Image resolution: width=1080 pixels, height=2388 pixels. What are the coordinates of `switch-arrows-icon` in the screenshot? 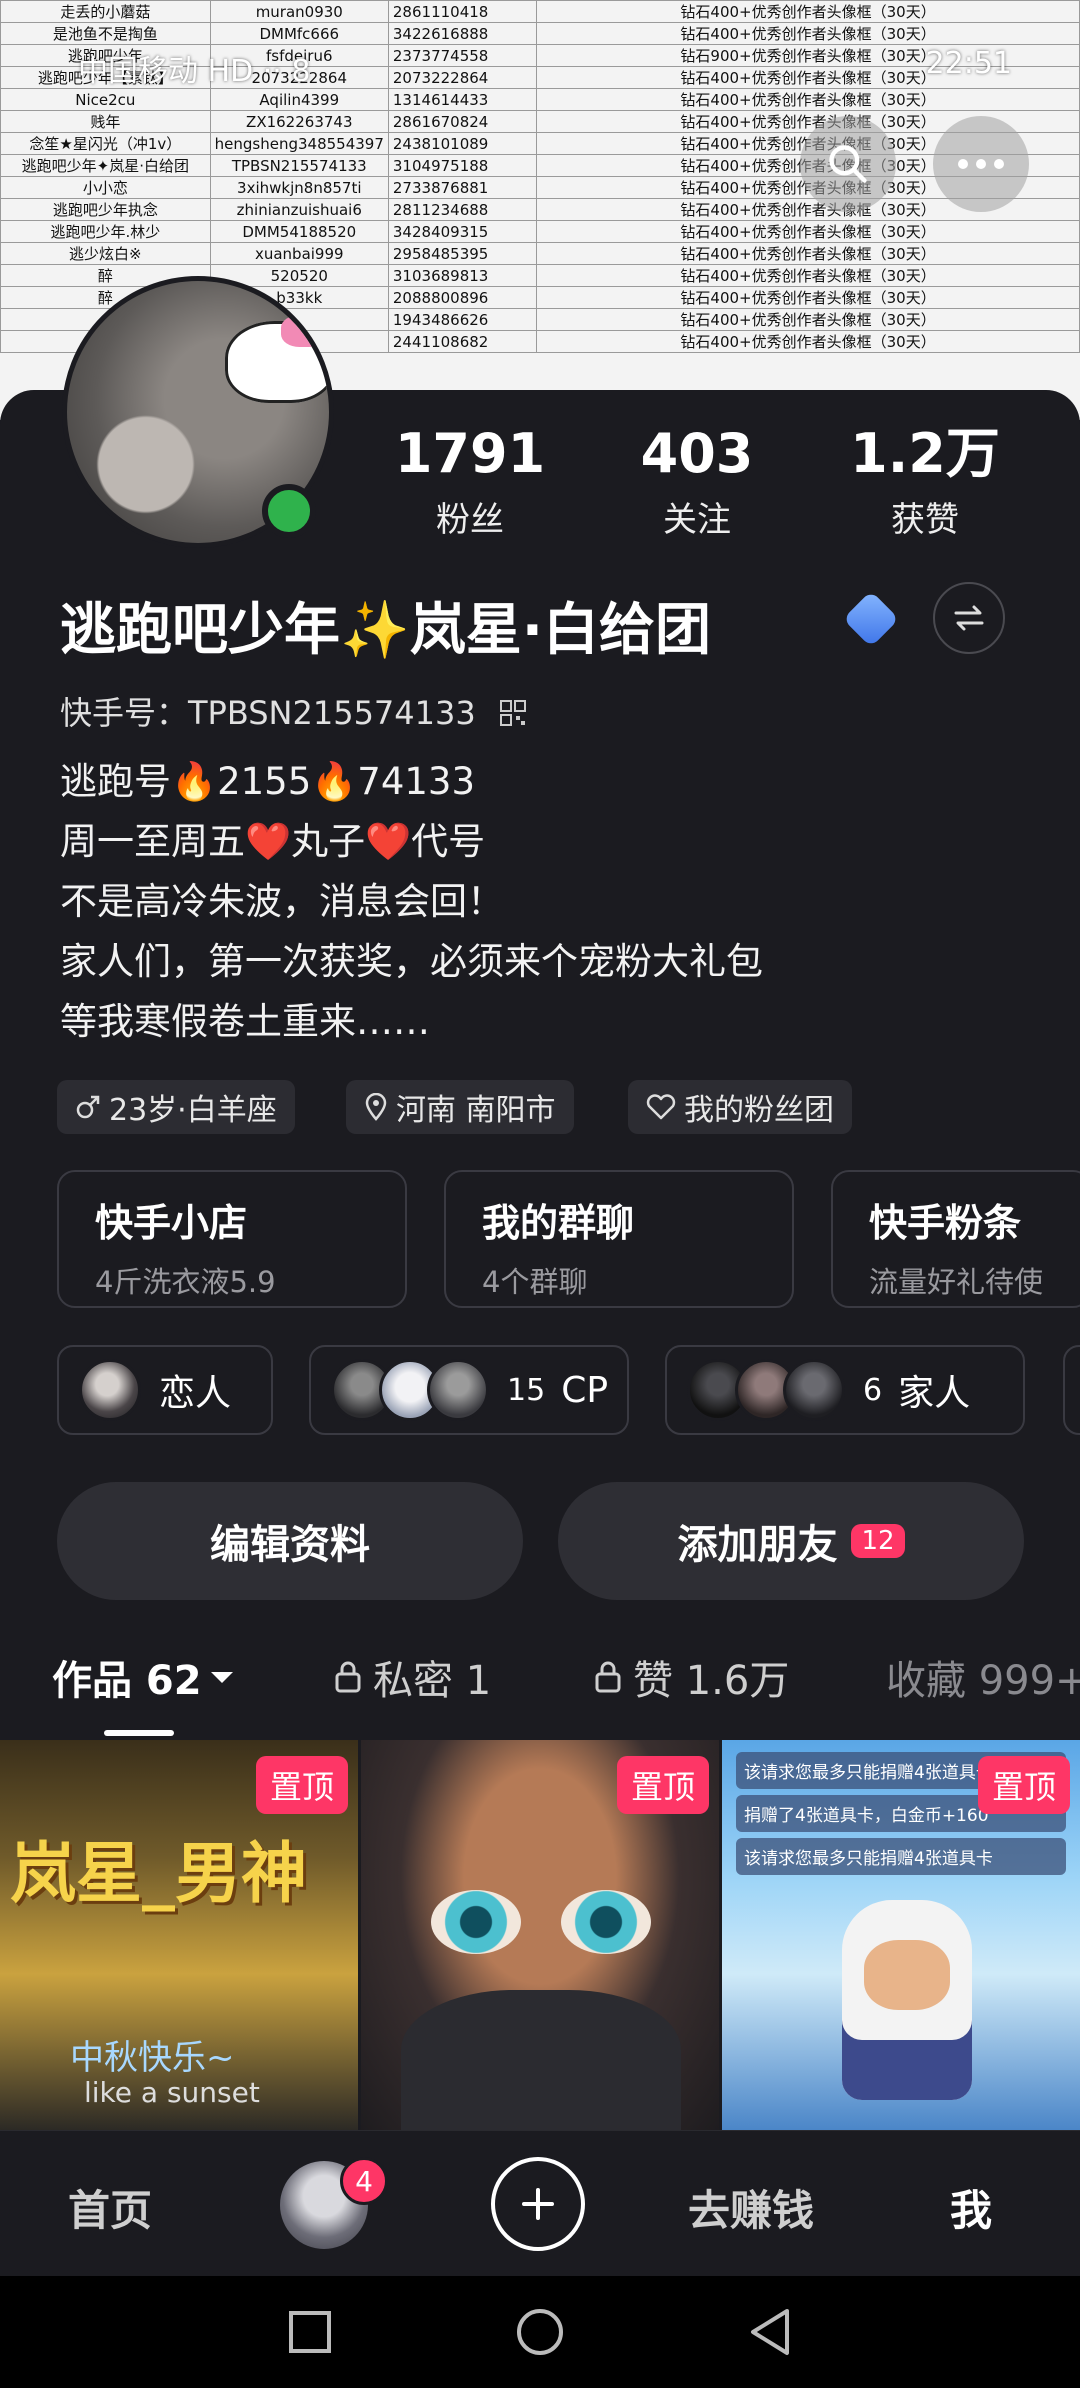 It's located at (969, 618).